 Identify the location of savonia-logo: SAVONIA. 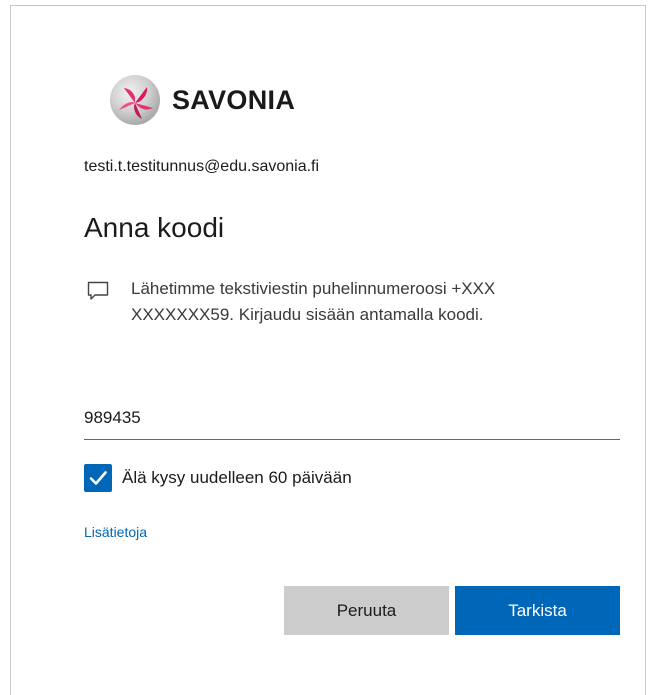
(201, 100).